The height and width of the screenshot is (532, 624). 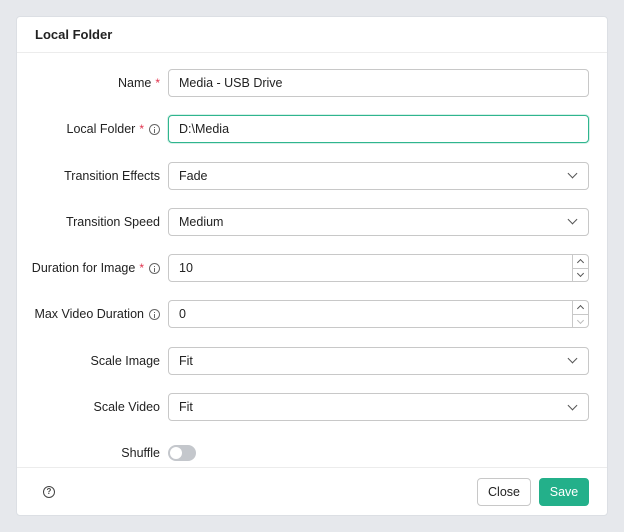 What do you see at coordinates (231, 83) in the screenshot?
I see `name-input-value: Media - USB Drive` at bounding box center [231, 83].